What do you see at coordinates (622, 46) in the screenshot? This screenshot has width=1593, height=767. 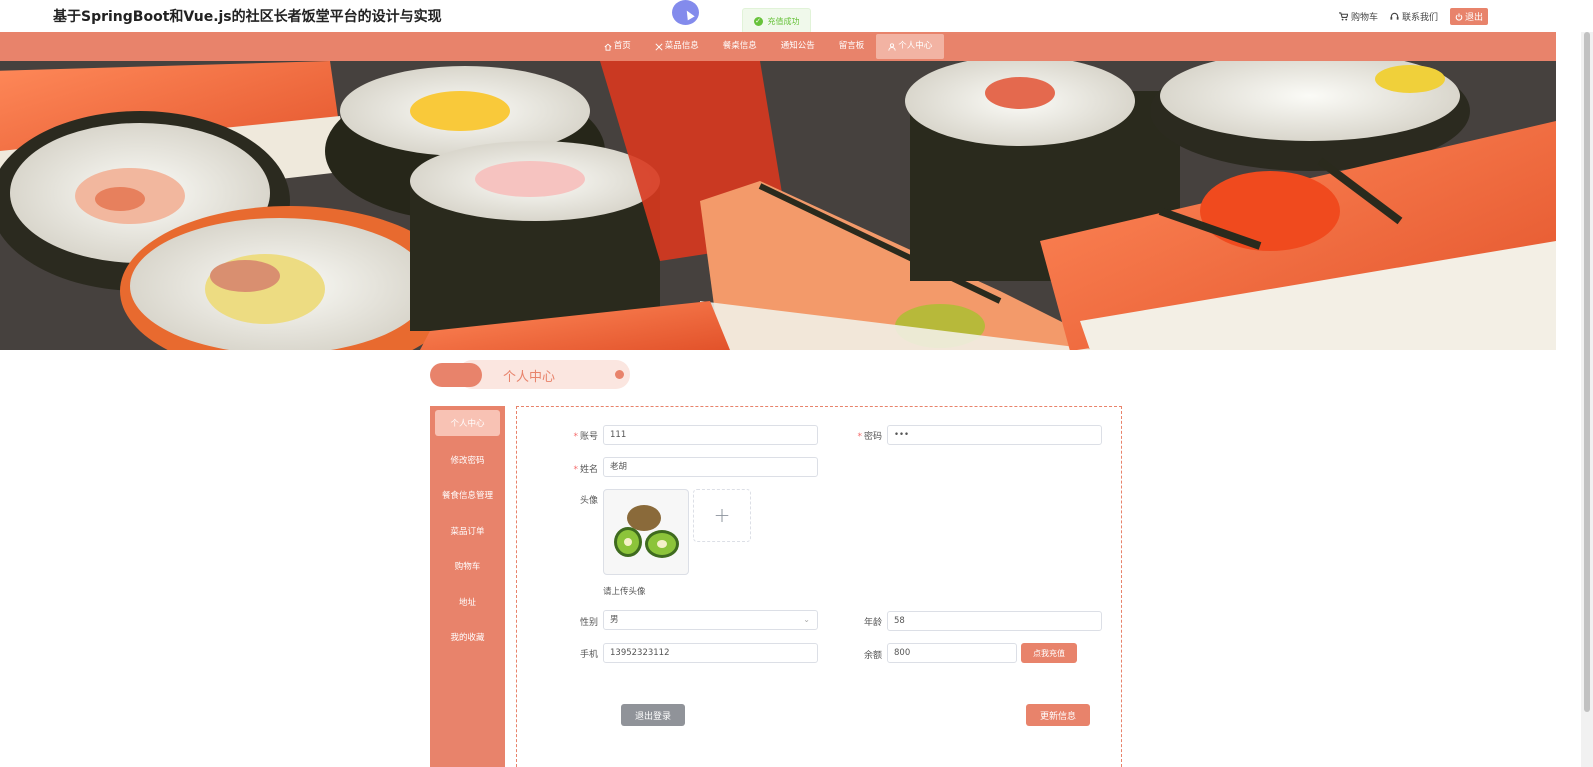 I see `nav-label: 首页` at bounding box center [622, 46].